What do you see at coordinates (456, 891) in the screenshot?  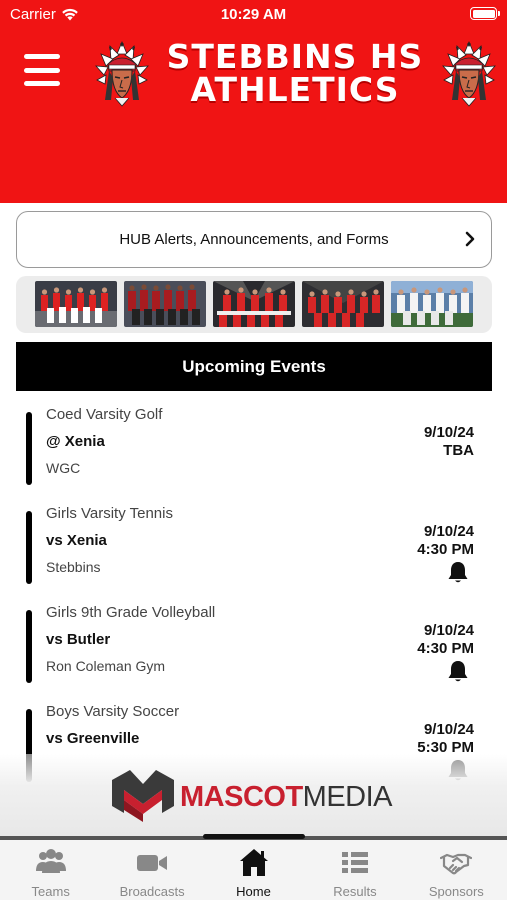 I see `tab-label: Sponsors` at bounding box center [456, 891].